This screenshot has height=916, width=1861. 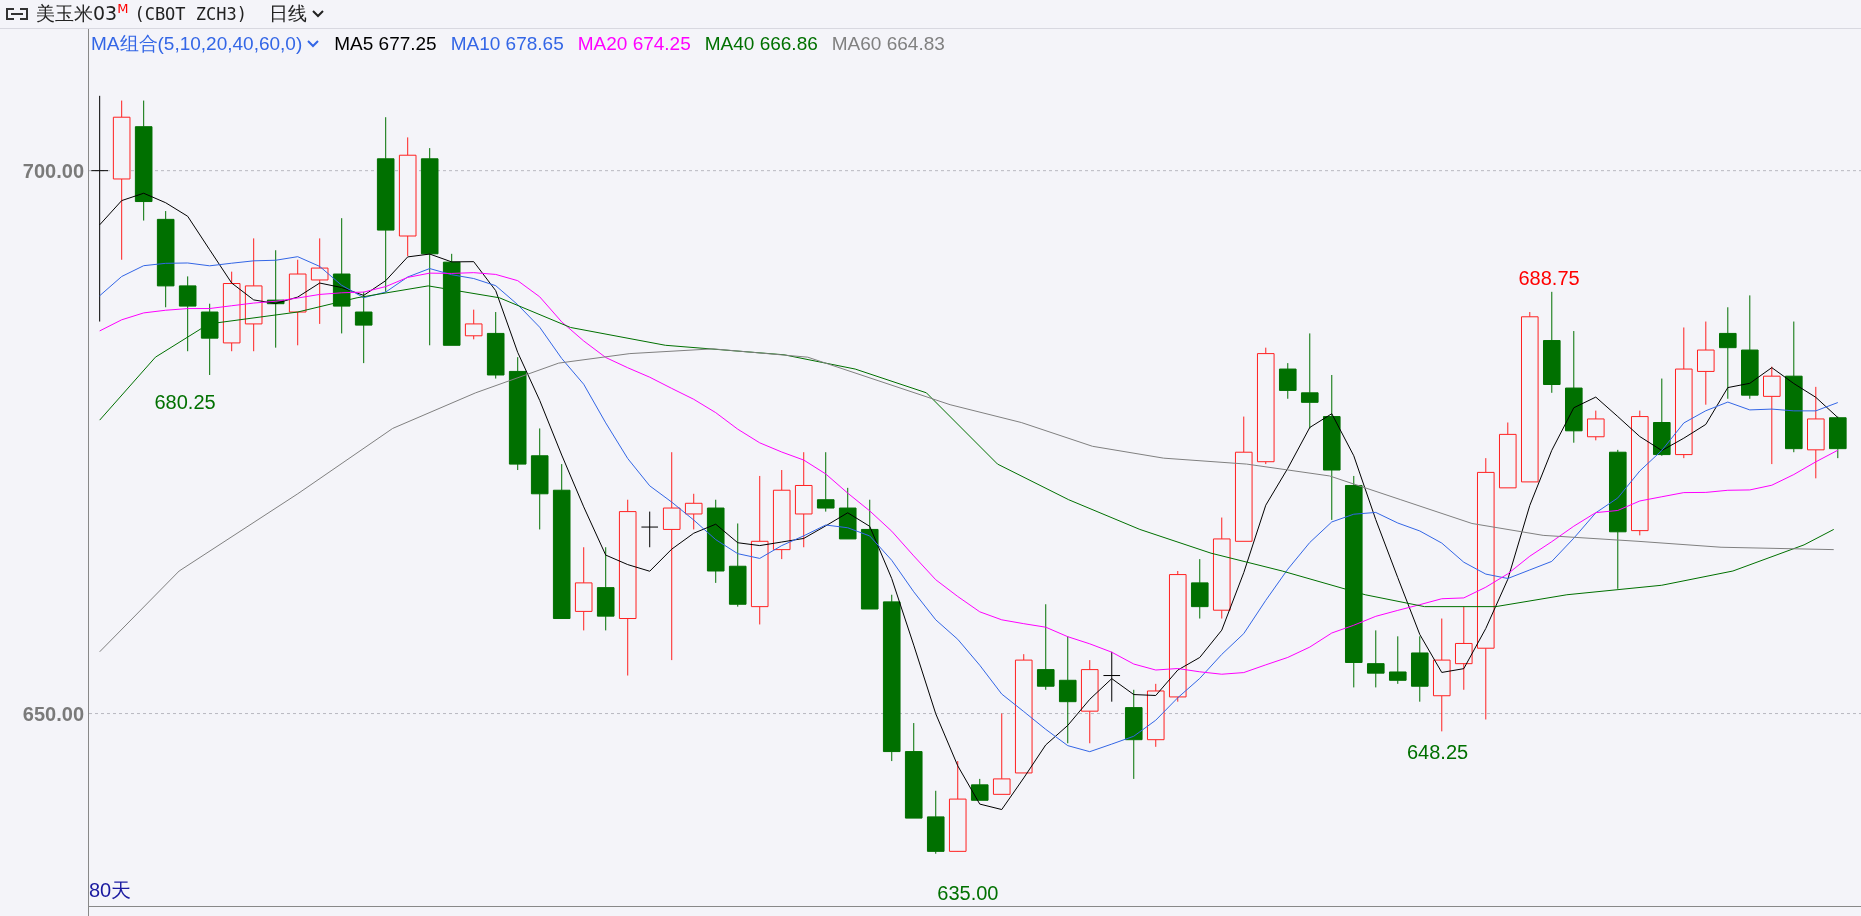 I want to click on price-annotation: 680.25, so click(x=185, y=402).